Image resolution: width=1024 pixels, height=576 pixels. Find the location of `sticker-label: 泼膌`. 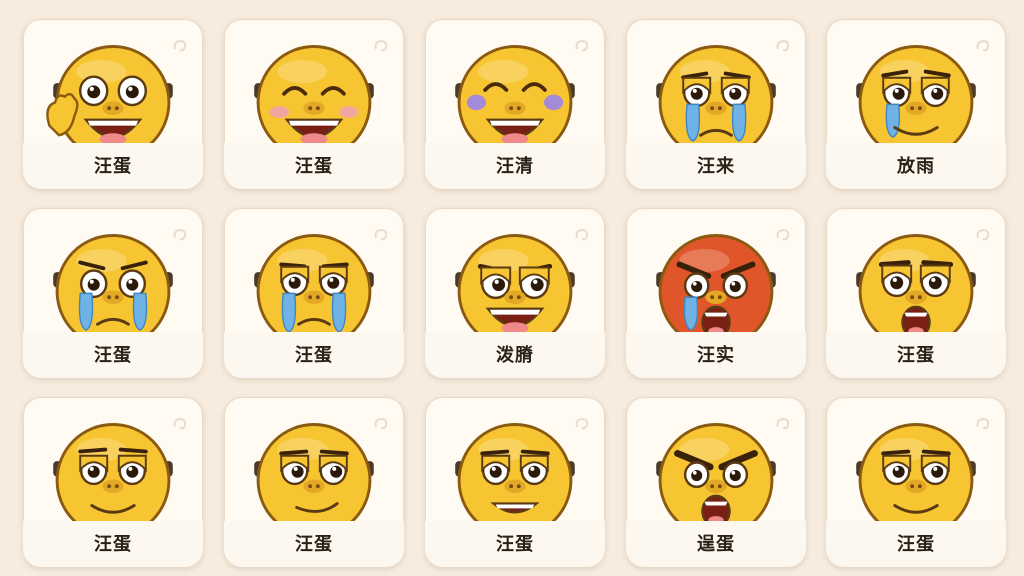

sticker-label: 泼膌 is located at coordinates (515, 355).